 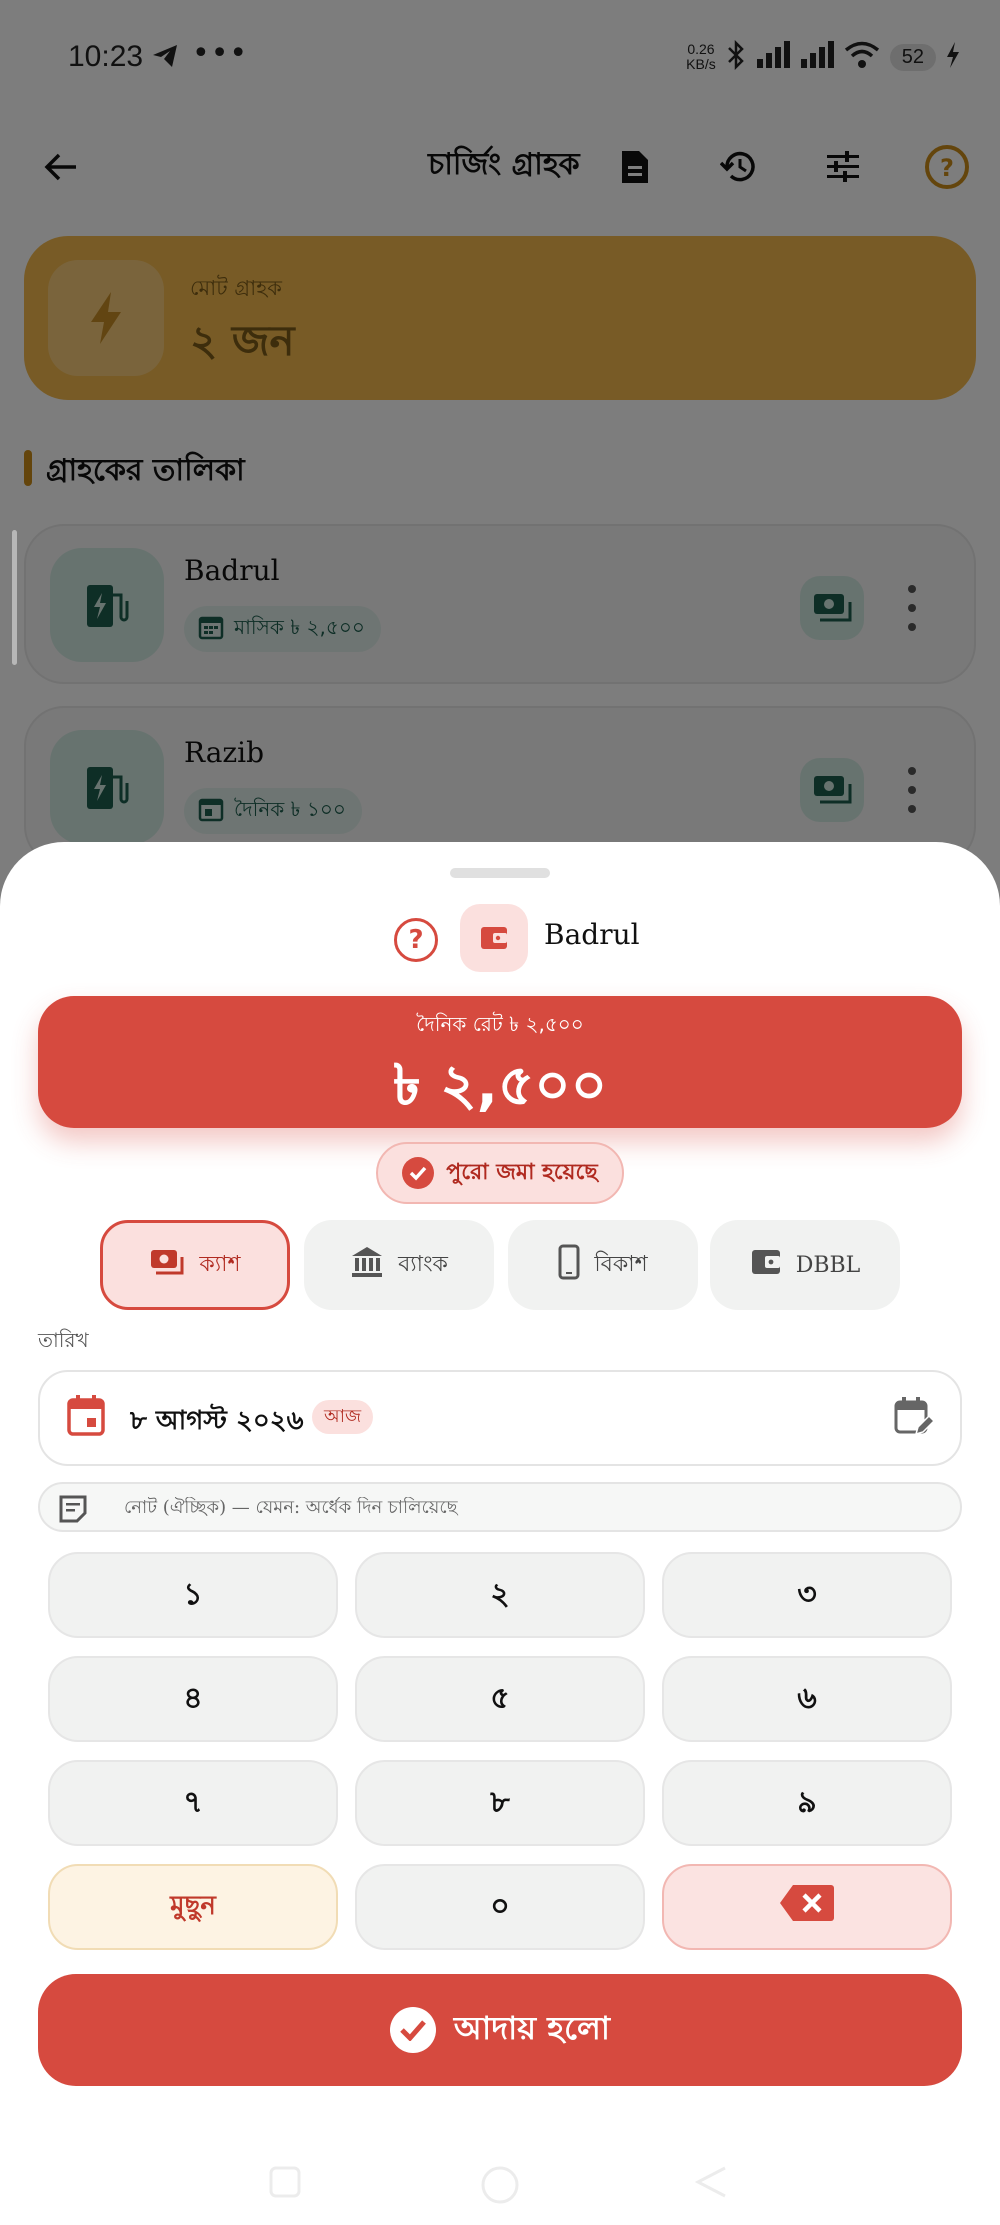 I want to click on key-4: ৪, so click(x=193, y=1699).